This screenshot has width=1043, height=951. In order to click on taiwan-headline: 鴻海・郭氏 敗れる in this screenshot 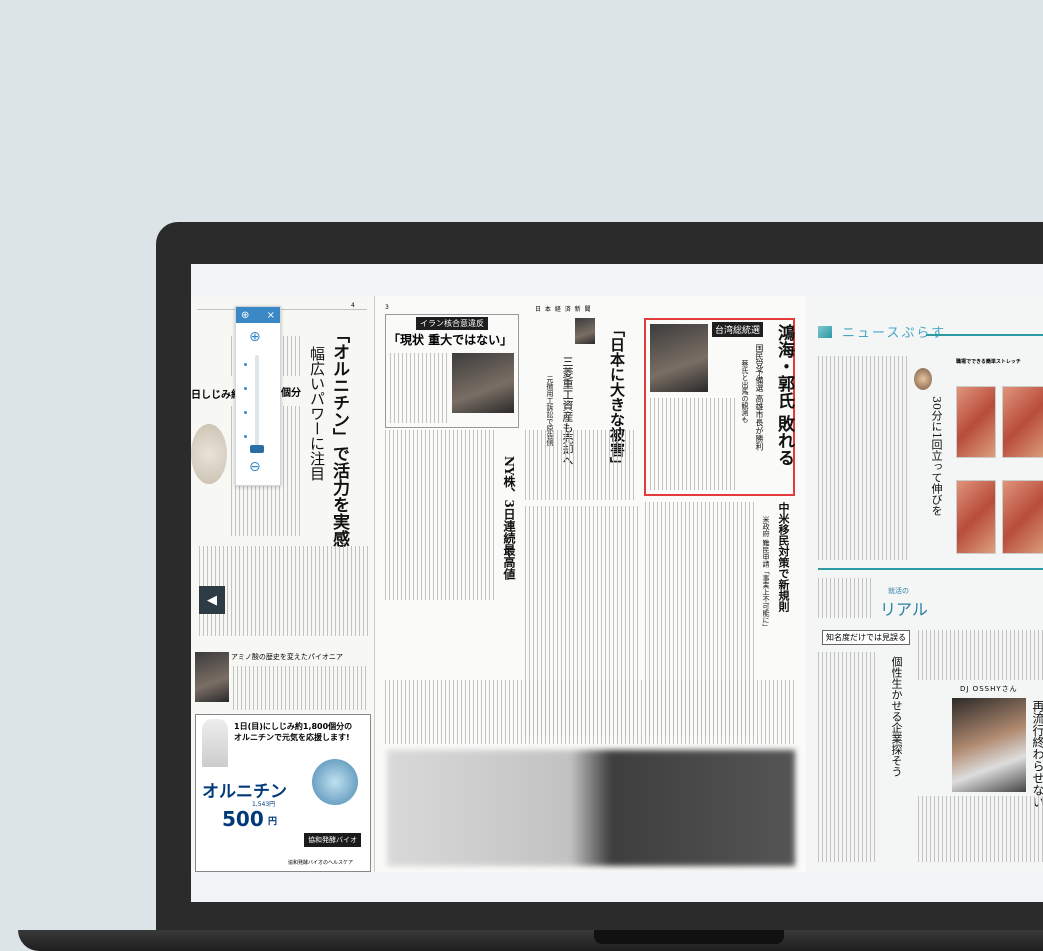, I will do `click(784, 395)`.